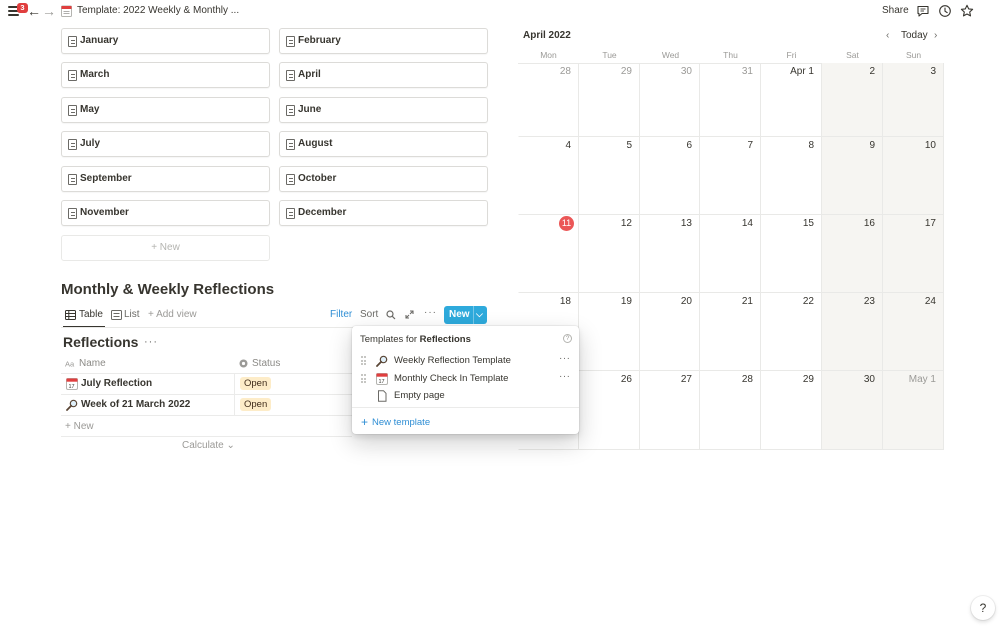 The width and height of the screenshot is (1005, 628). I want to click on table-new-row-button: + New, so click(79, 426).